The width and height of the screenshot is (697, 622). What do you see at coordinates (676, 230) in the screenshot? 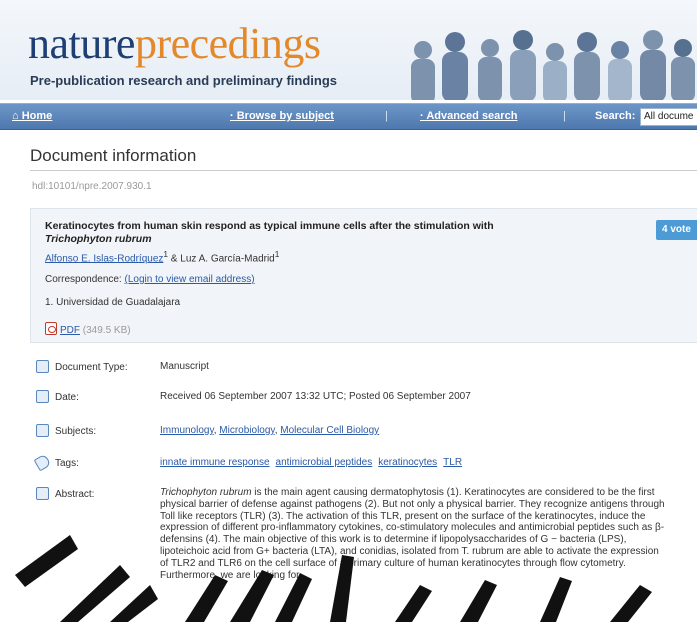
I see `vote-badge: 4 vote` at bounding box center [676, 230].